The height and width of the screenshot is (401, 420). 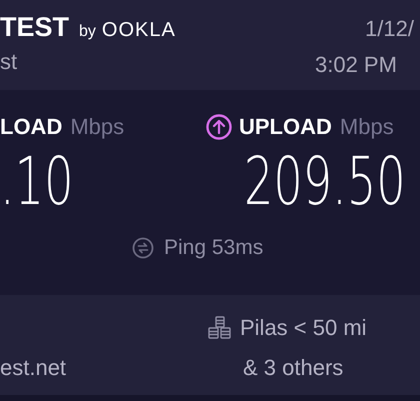 I want to click on result-label: UPLOAD, so click(x=285, y=127).